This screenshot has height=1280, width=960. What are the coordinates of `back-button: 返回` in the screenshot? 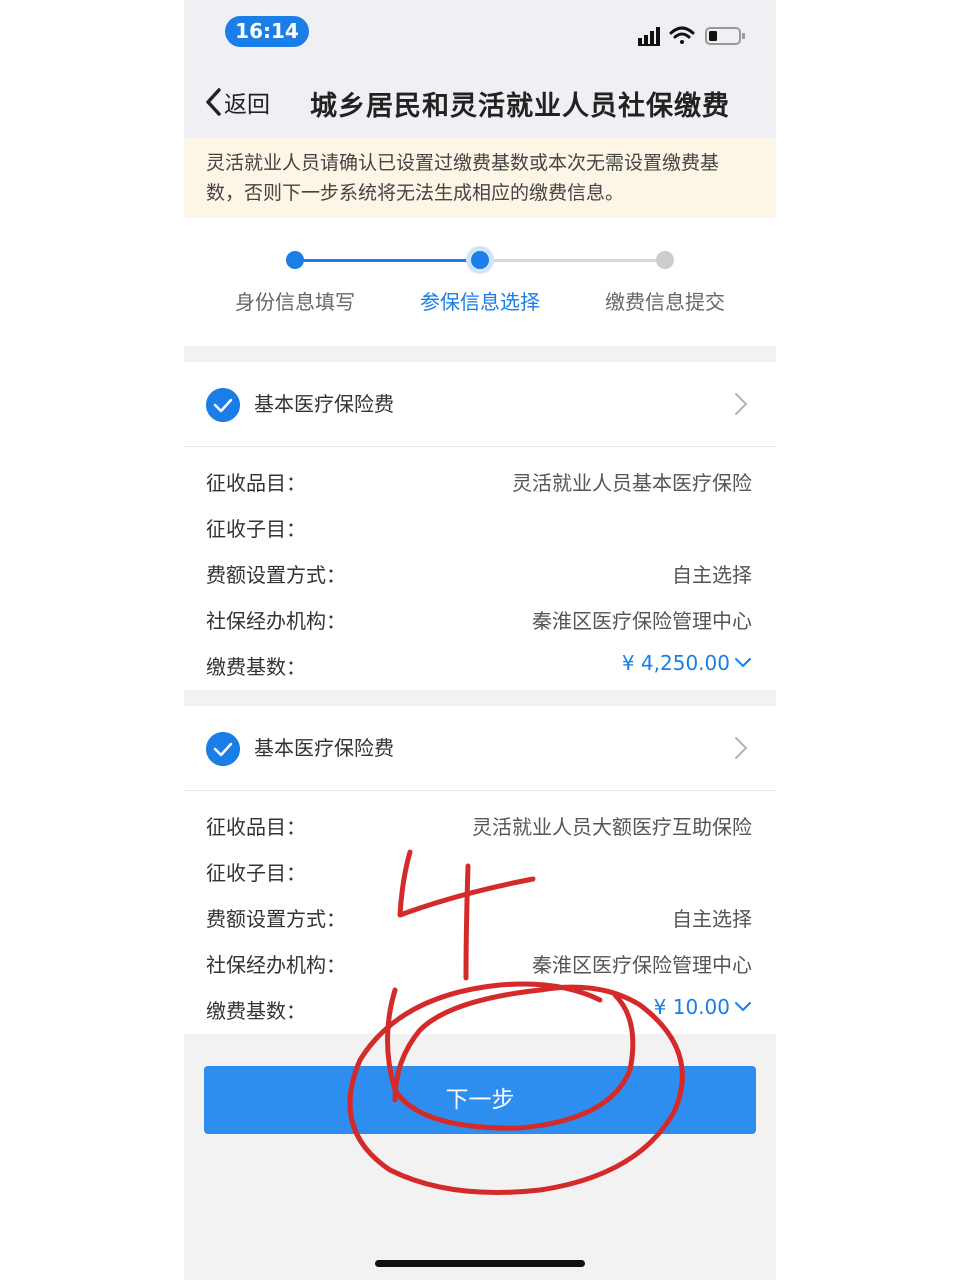 It's located at (237, 102).